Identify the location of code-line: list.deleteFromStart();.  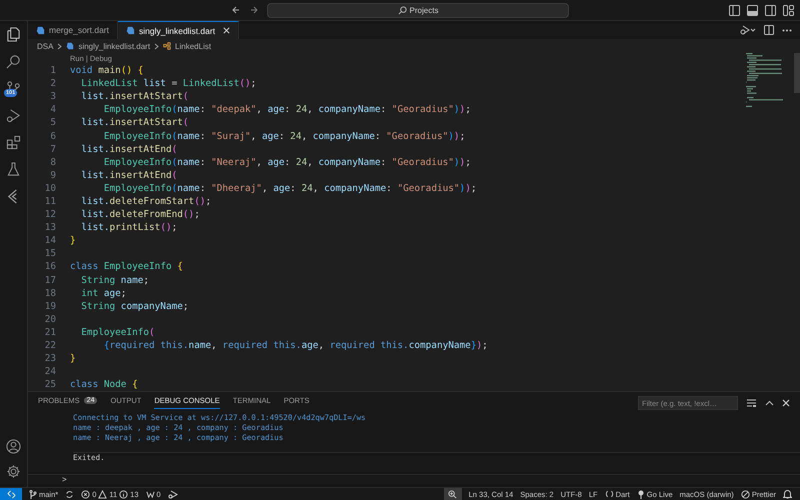
(146, 201).